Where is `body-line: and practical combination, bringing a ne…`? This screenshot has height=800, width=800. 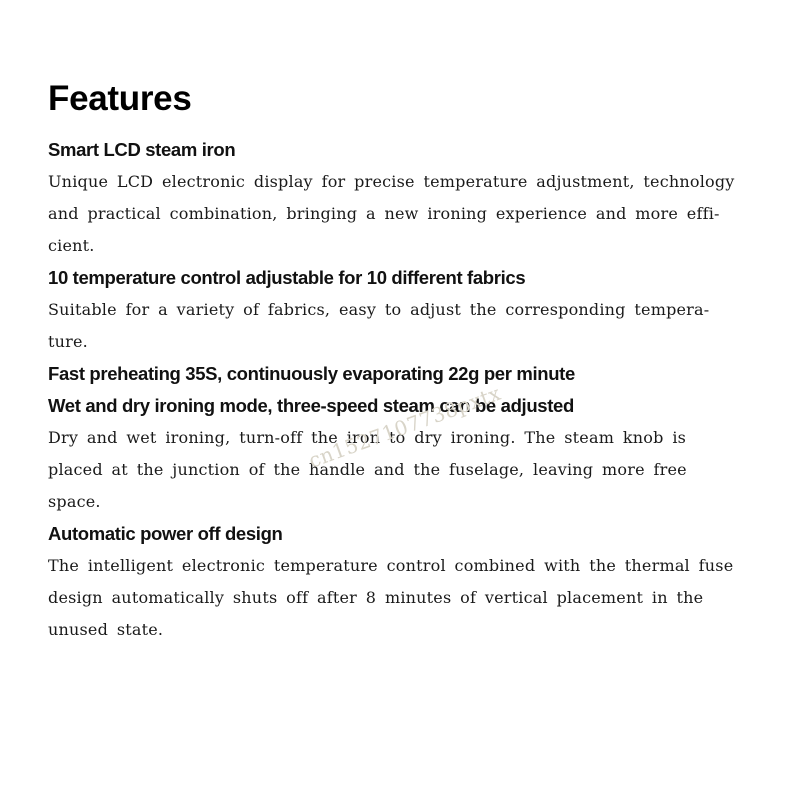
body-line: and practical combination, bringing a ne… is located at coordinates (384, 213).